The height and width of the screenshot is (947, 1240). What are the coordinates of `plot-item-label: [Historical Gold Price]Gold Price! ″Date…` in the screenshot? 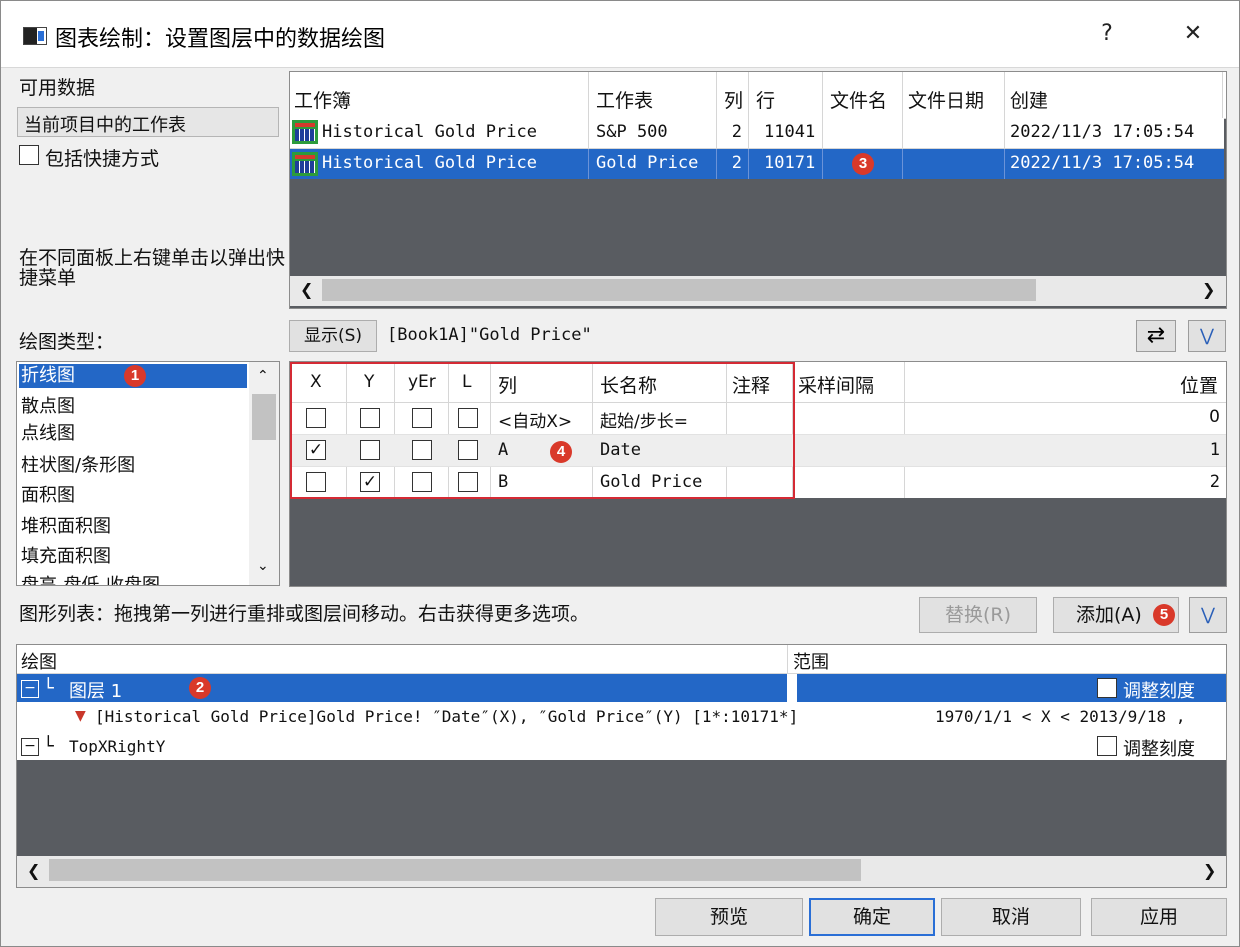 It's located at (447, 716).